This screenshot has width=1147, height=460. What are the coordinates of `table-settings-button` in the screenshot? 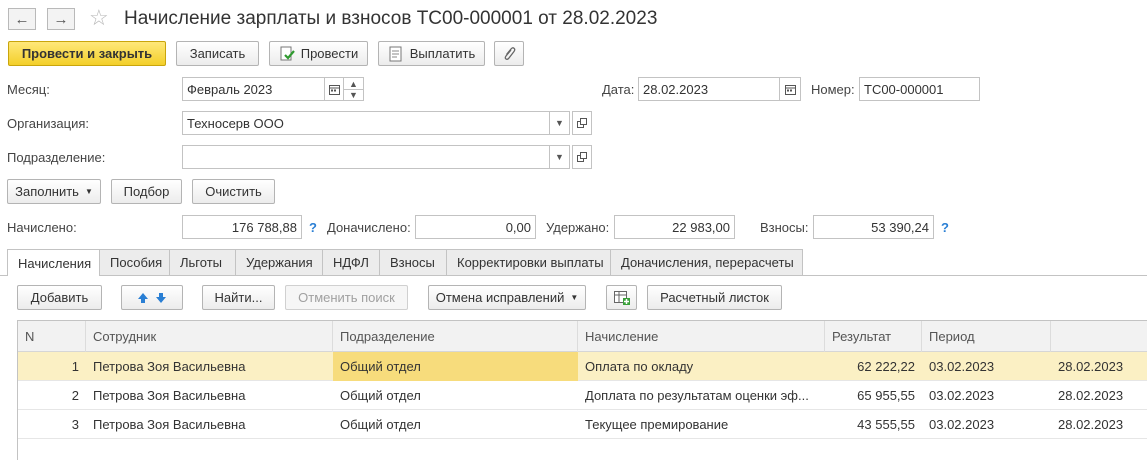 It's located at (621, 297).